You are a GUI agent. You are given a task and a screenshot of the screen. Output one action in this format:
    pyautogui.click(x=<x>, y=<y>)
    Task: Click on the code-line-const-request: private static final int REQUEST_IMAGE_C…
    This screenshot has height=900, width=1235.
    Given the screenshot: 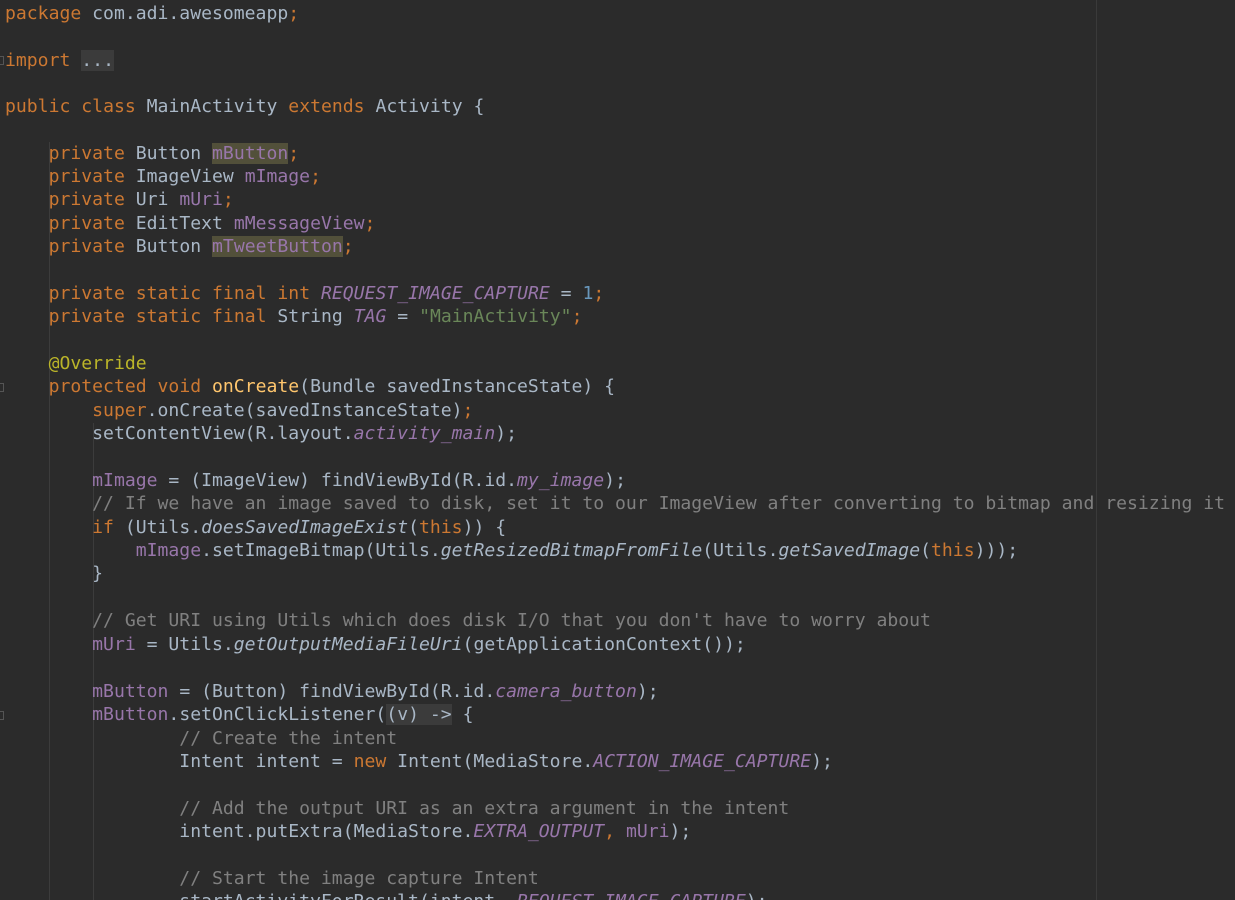 What is the action you would take?
    pyautogui.click(x=326, y=293)
    